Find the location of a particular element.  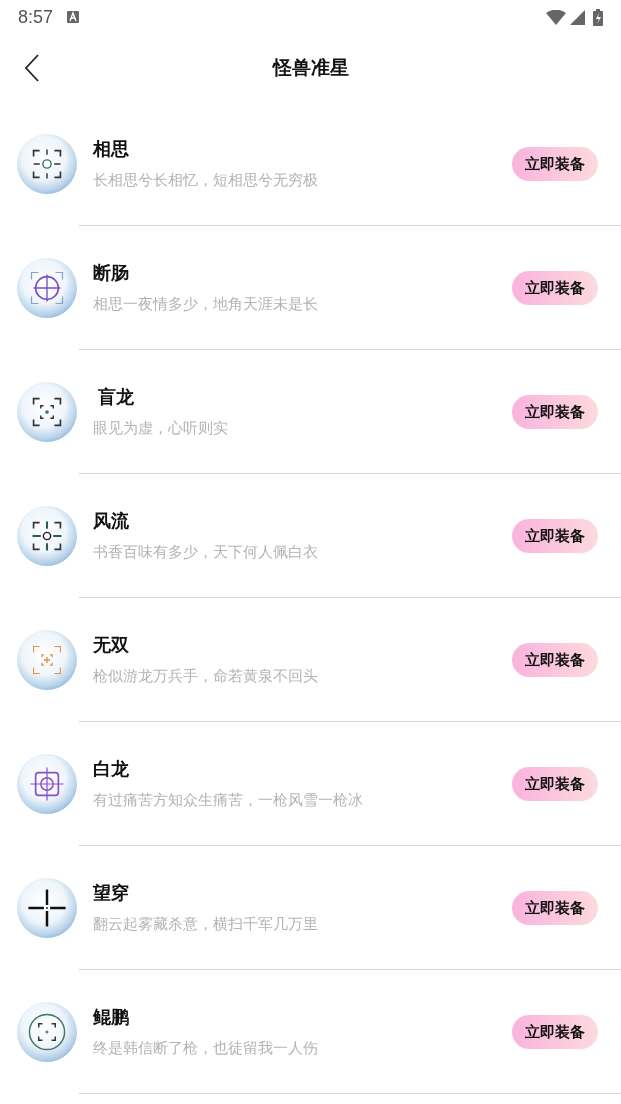

crosshair-name: 相思 is located at coordinates (111, 150).